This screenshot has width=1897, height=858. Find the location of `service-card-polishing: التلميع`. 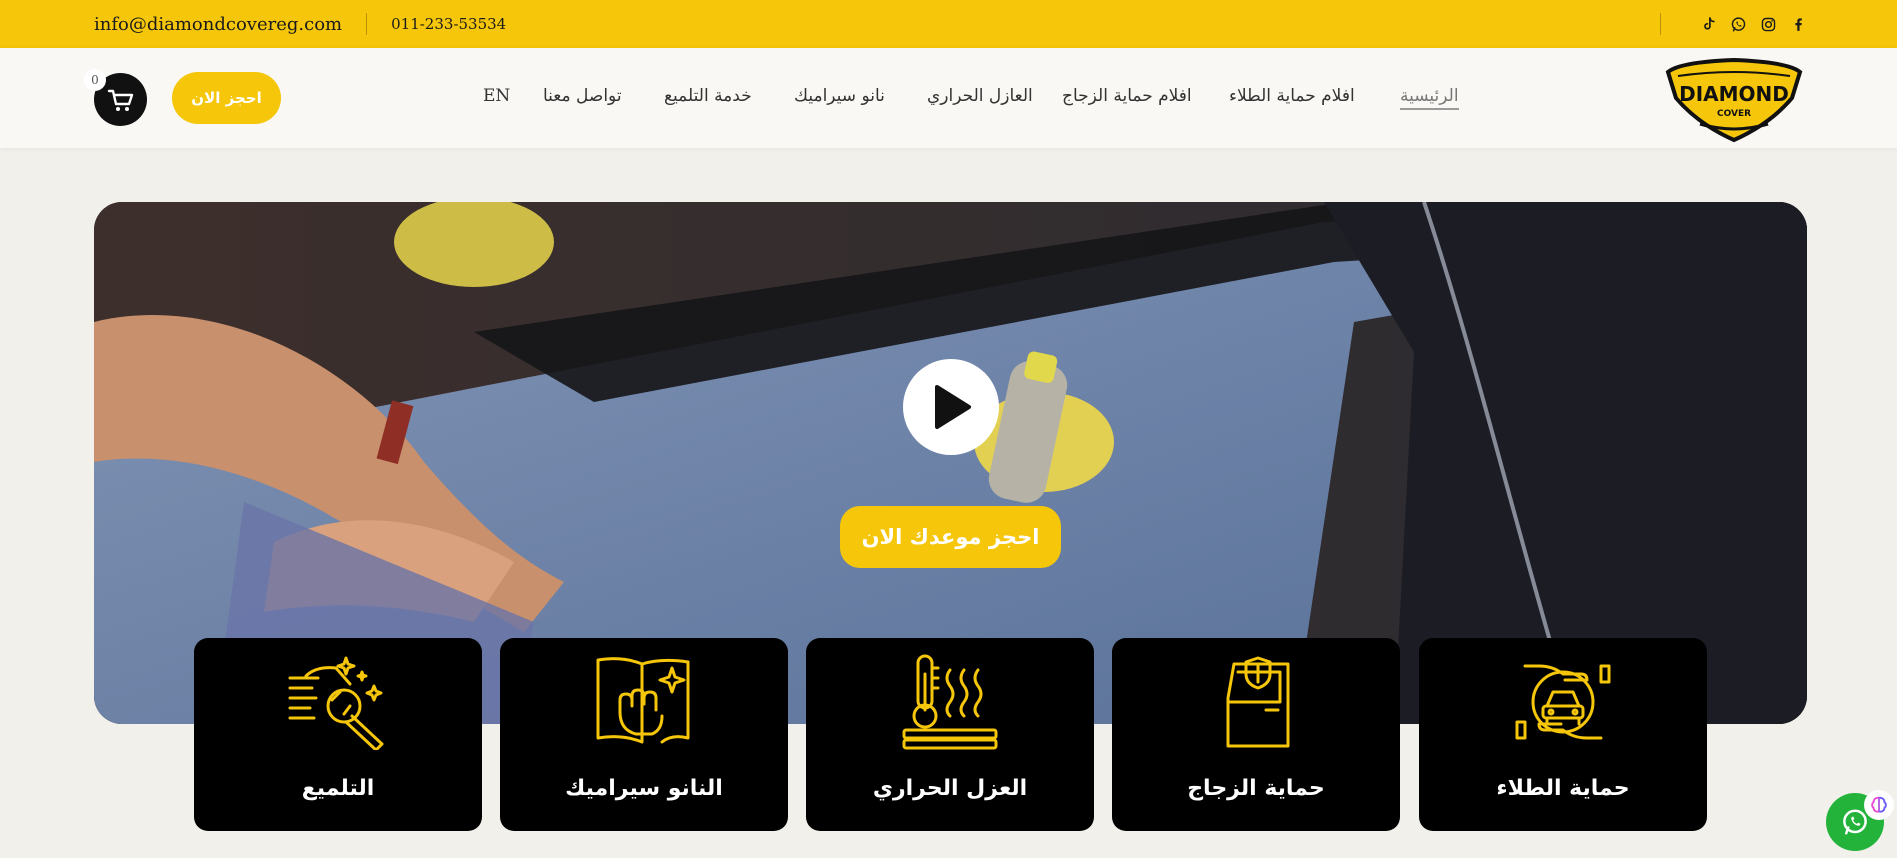

service-card-polishing: التلميع is located at coordinates (338, 734).